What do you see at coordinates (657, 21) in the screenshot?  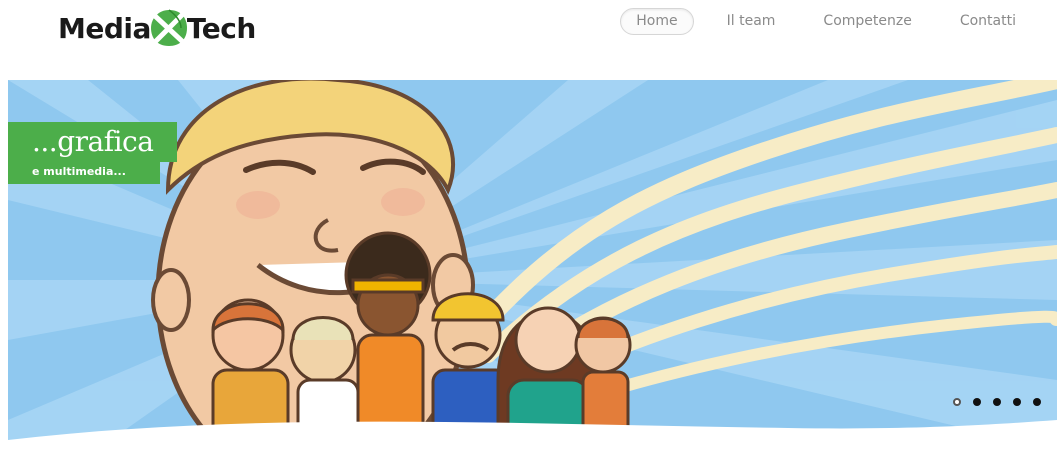 I see `nav-item-home: Home` at bounding box center [657, 21].